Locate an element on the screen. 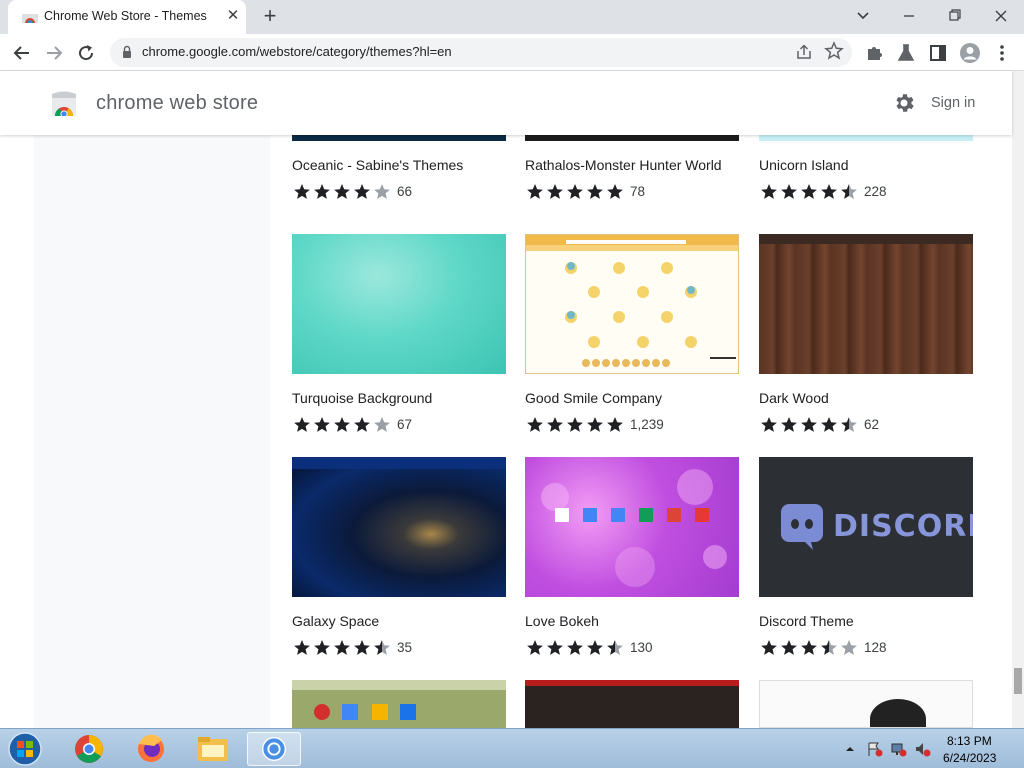 The height and width of the screenshot is (769, 1024). chrome-active-taskbar-icon is located at coordinates (274, 749).